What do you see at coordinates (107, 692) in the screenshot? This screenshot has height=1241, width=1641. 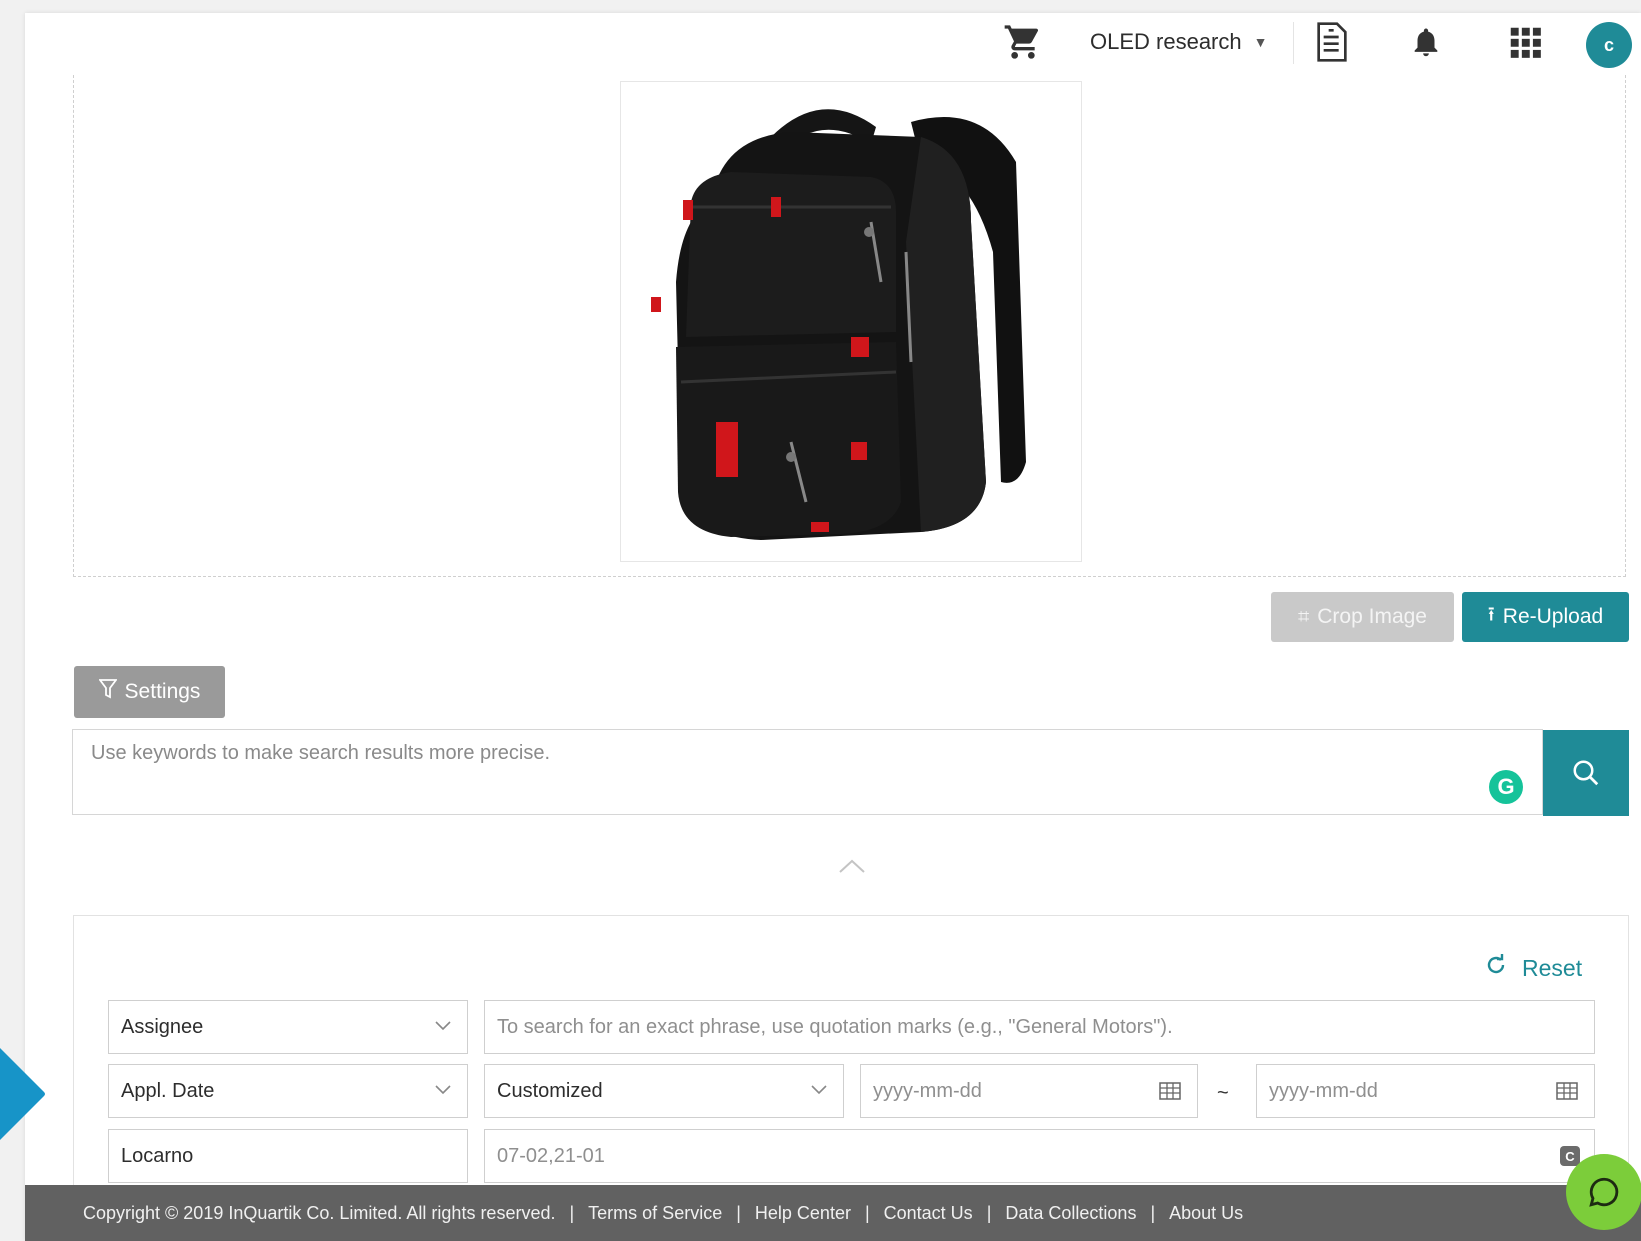 I see `filter-icon` at bounding box center [107, 692].